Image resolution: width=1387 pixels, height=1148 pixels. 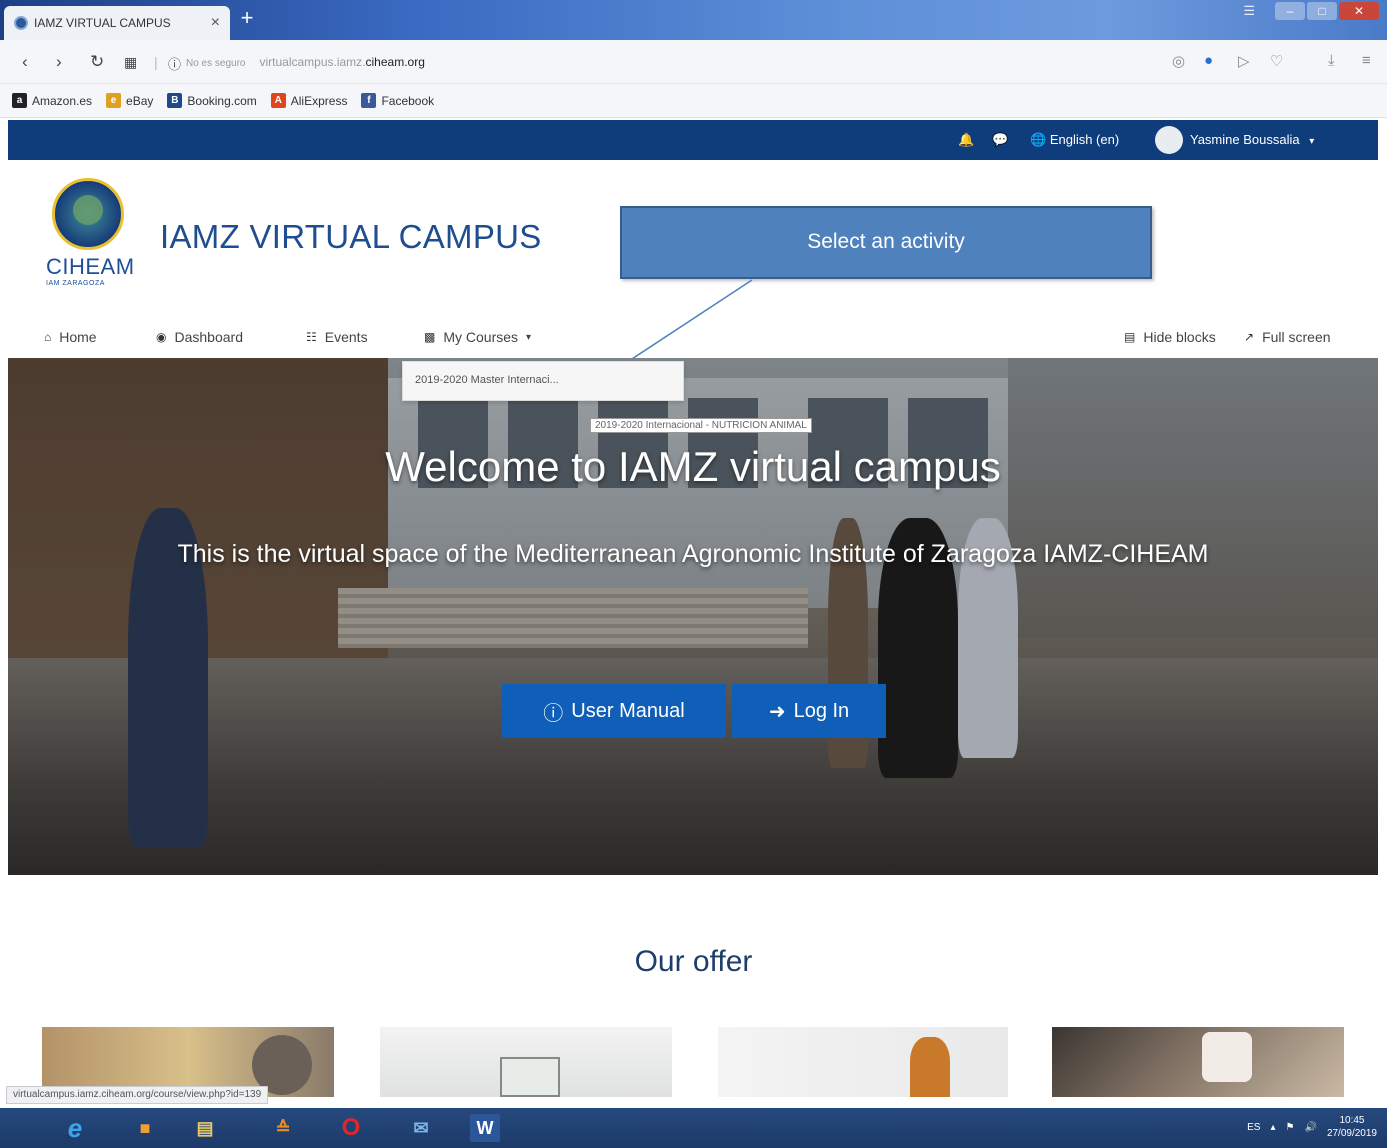 What do you see at coordinates (312, 62) in the screenshot?
I see `url-prefix: virtualcampus.iamz.` at bounding box center [312, 62].